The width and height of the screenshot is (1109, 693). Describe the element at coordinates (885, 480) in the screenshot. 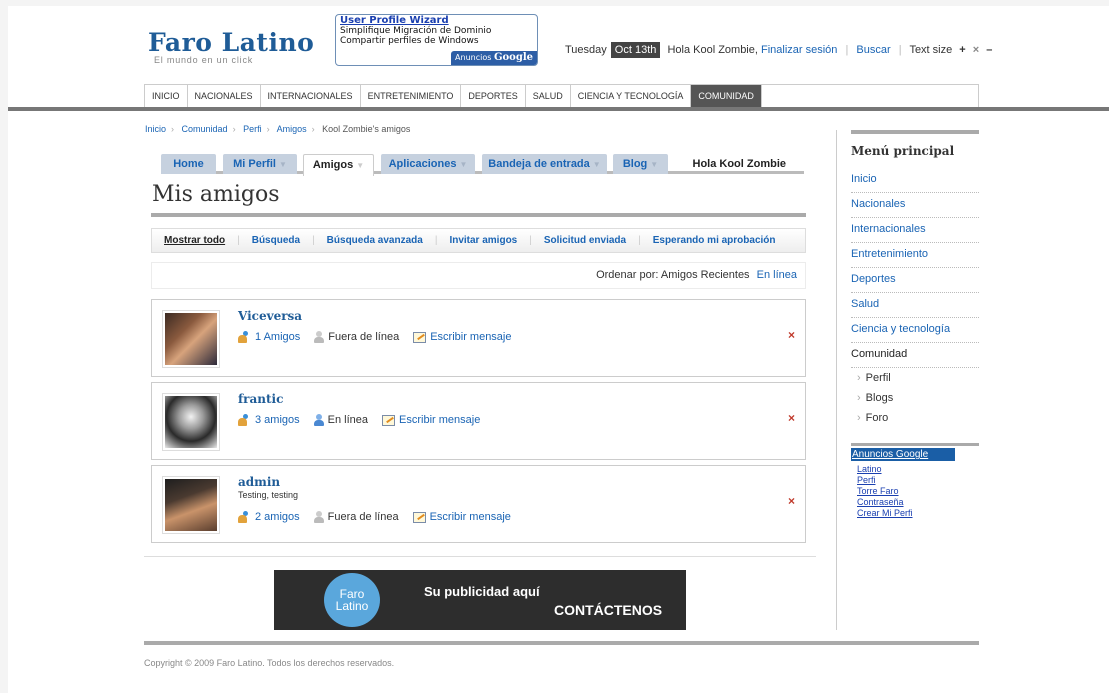

I see `google-ad-link: Perfi` at that location.